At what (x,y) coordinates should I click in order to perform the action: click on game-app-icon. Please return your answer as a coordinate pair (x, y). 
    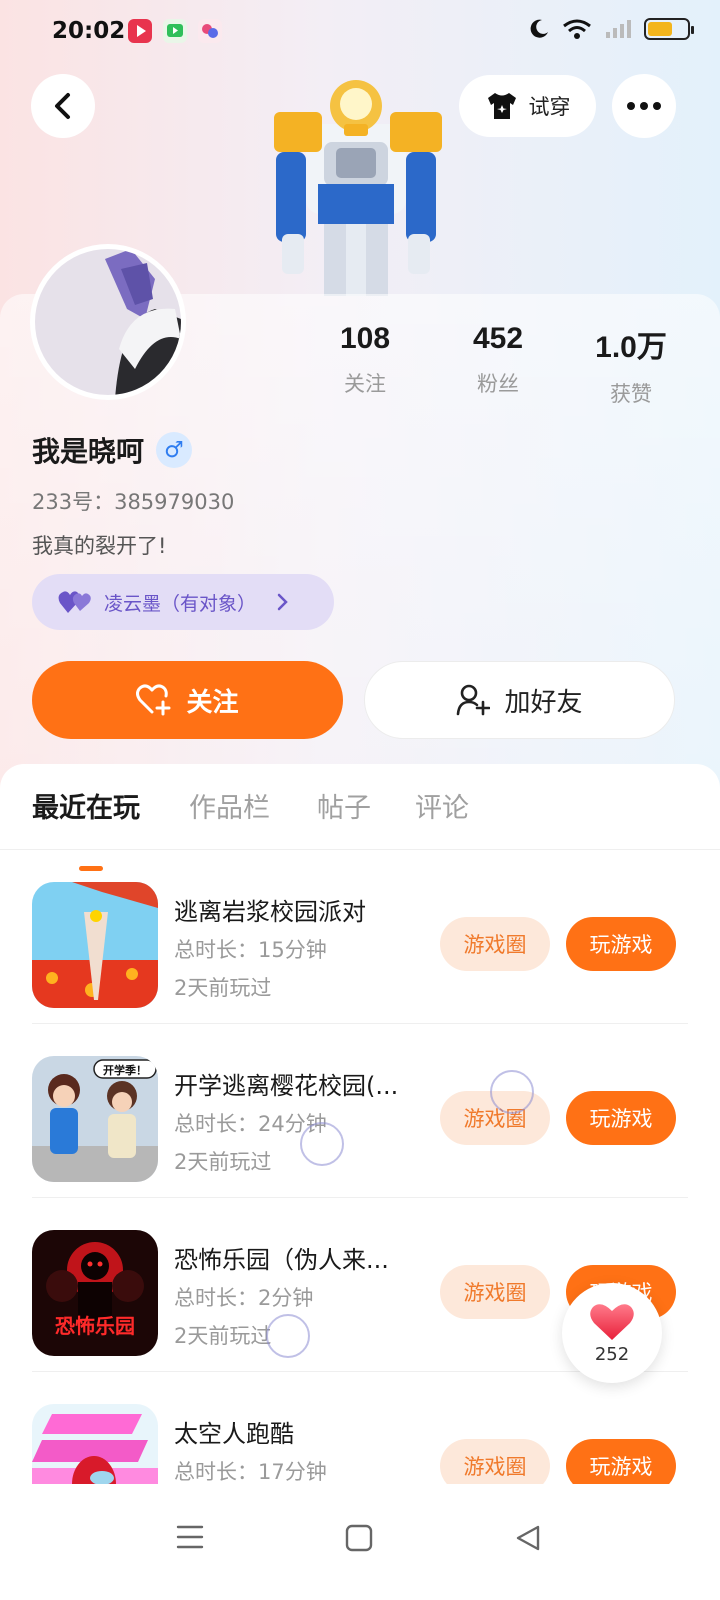
    Looking at the image, I should click on (210, 31).